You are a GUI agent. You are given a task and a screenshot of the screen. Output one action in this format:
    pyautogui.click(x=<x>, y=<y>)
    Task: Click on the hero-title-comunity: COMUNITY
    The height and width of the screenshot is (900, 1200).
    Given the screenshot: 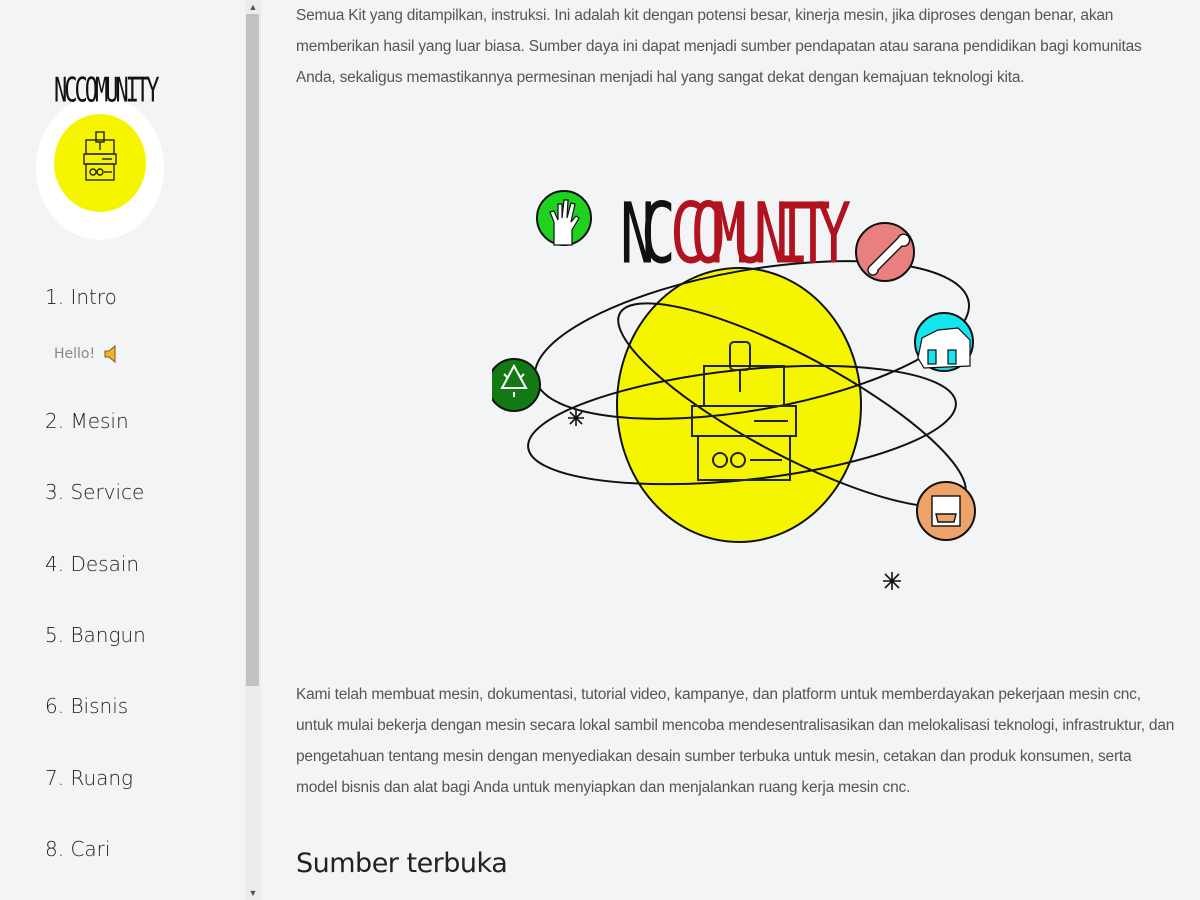 What is the action you would take?
    pyautogui.click(x=760, y=233)
    